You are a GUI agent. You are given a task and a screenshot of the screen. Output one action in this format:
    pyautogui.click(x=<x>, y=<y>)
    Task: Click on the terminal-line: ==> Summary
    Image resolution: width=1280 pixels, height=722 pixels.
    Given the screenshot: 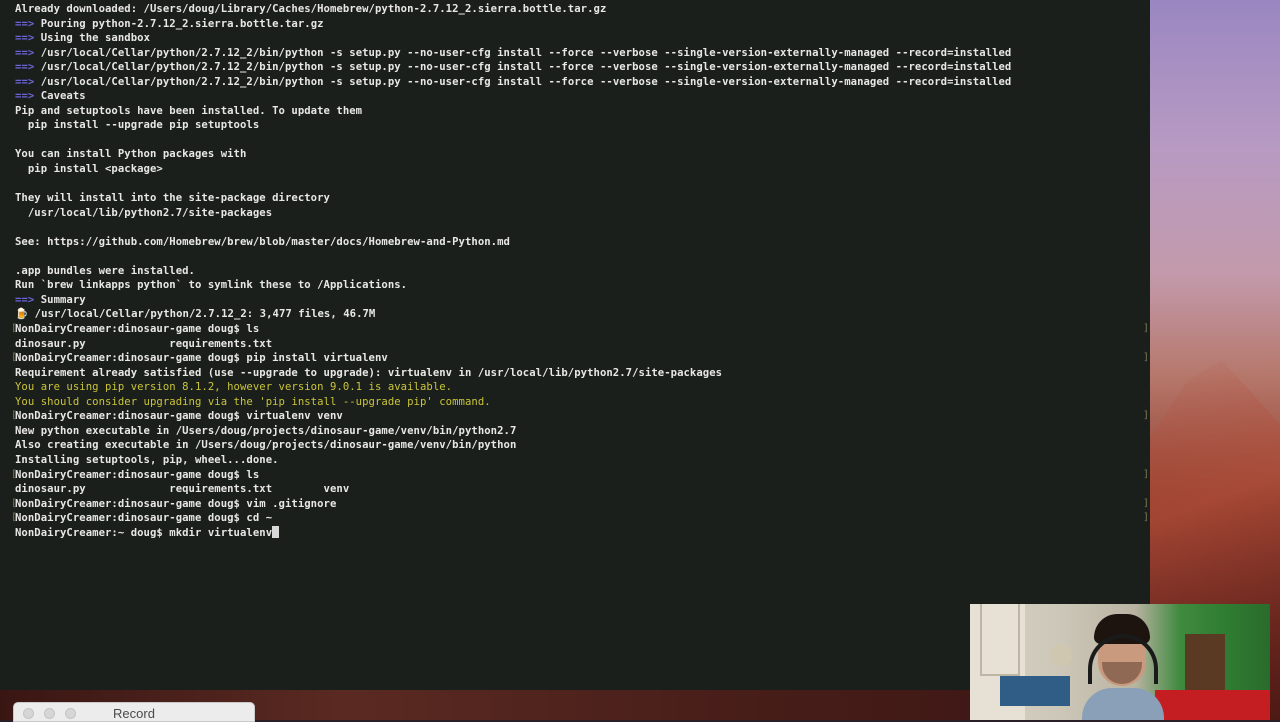 What is the action you would take?
    pyautogui.click(x=582, y=300)
    